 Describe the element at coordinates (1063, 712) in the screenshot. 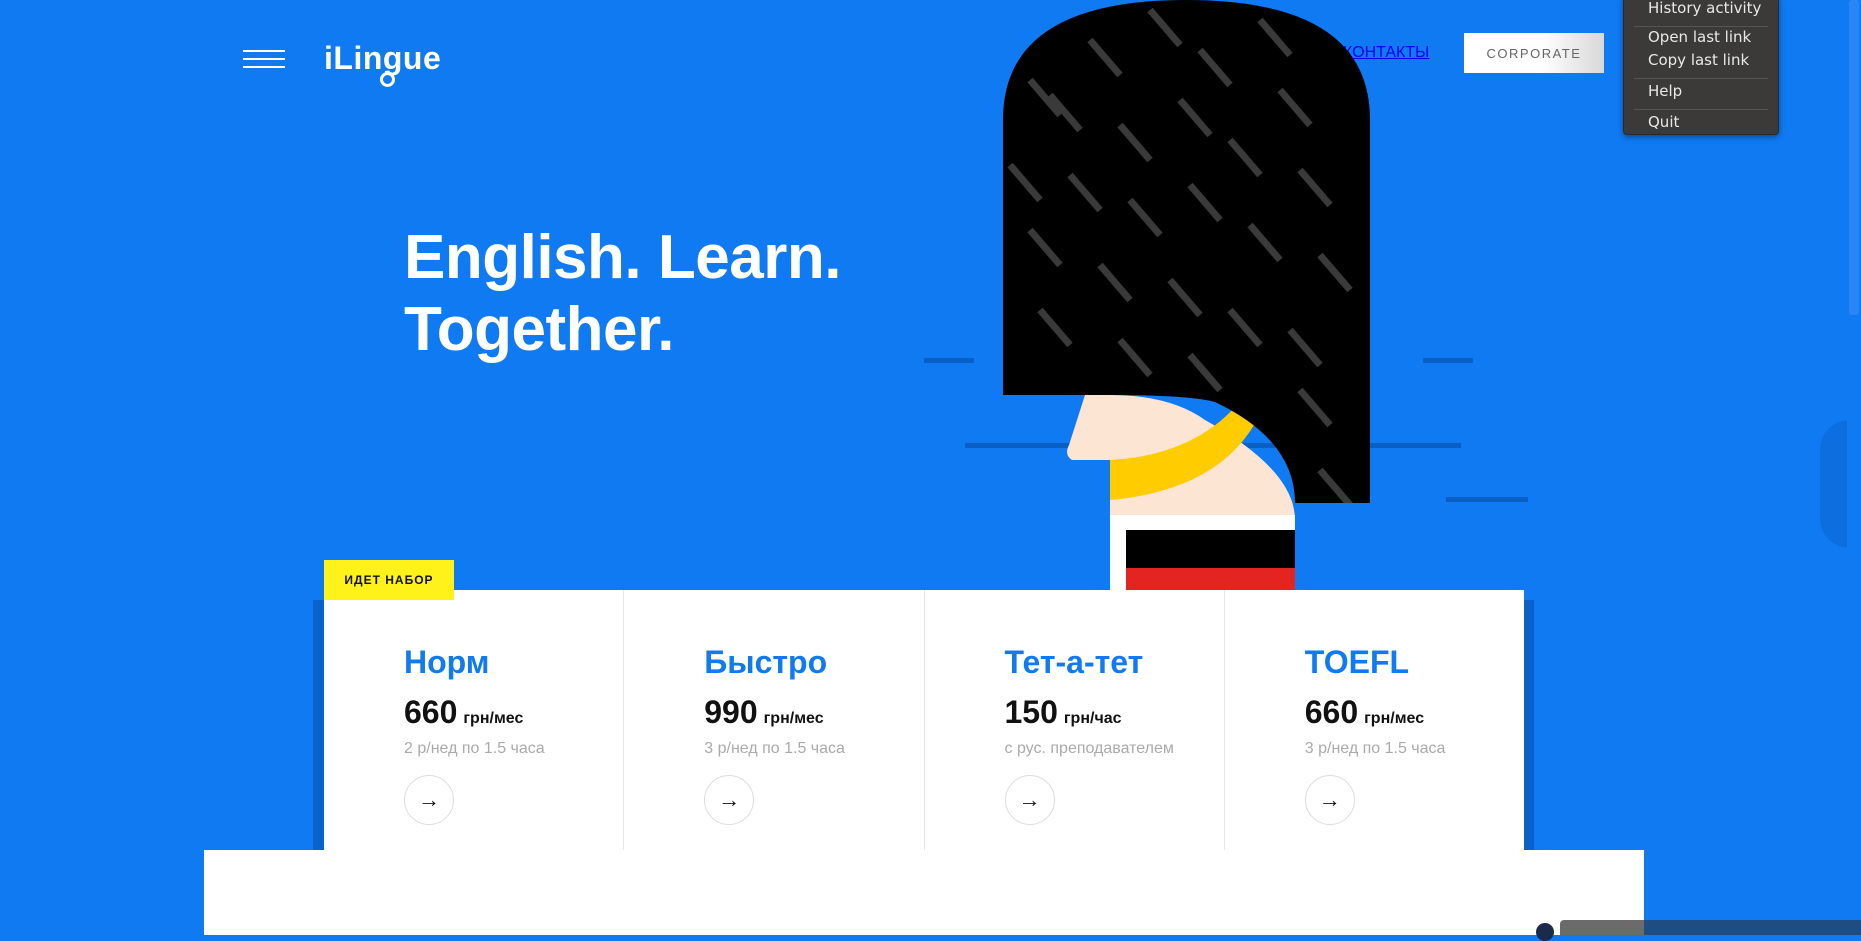

I see `plan-price: 150 грн/час` at that location.